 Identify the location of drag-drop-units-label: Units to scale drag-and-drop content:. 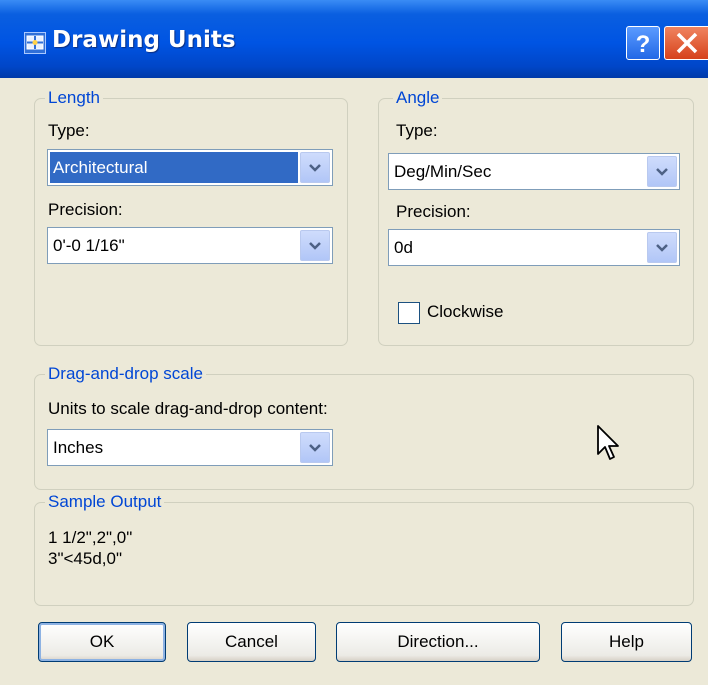
(188, 408).